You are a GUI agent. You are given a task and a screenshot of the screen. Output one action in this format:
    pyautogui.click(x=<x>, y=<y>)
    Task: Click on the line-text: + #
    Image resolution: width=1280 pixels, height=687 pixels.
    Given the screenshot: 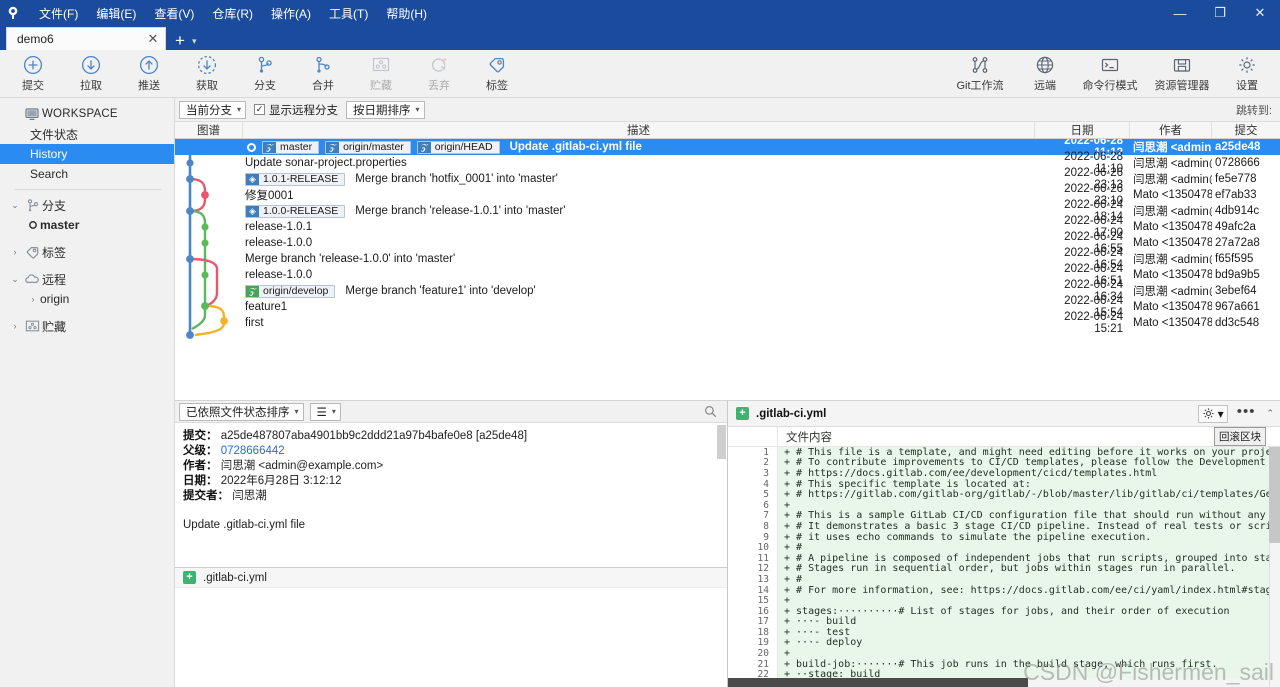 What is the action you would take?
    pyautogui.click(x=793, y=548)
    